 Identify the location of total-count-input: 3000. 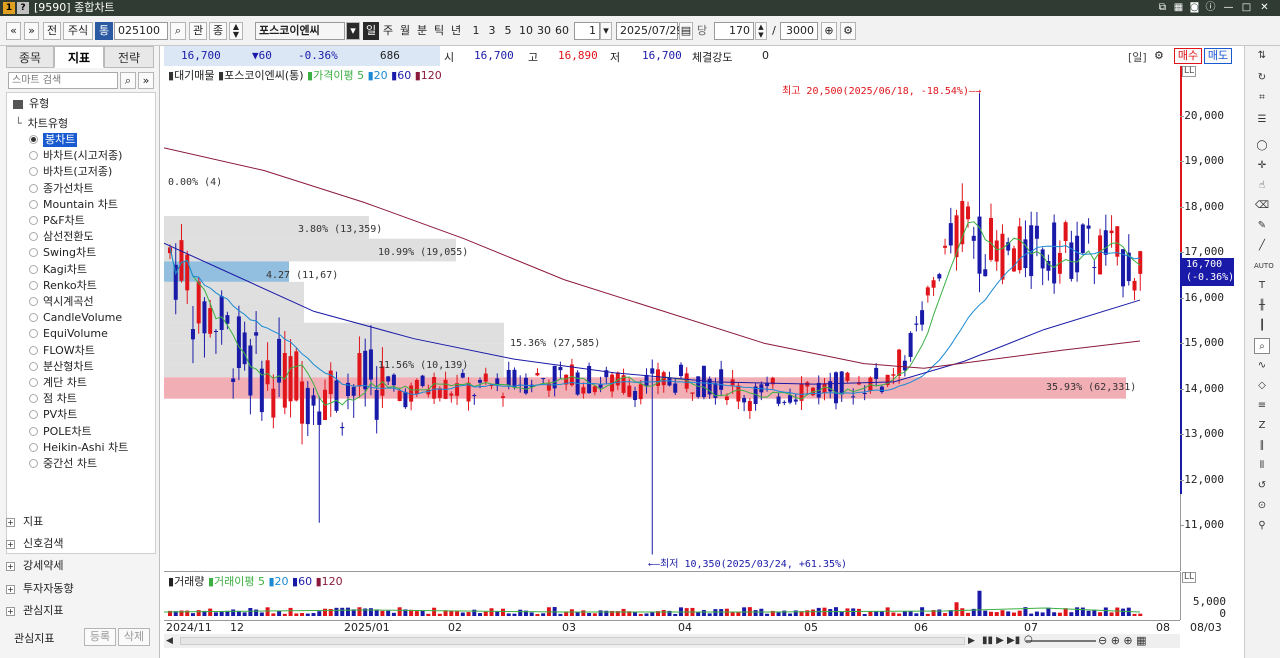
(799, 31).